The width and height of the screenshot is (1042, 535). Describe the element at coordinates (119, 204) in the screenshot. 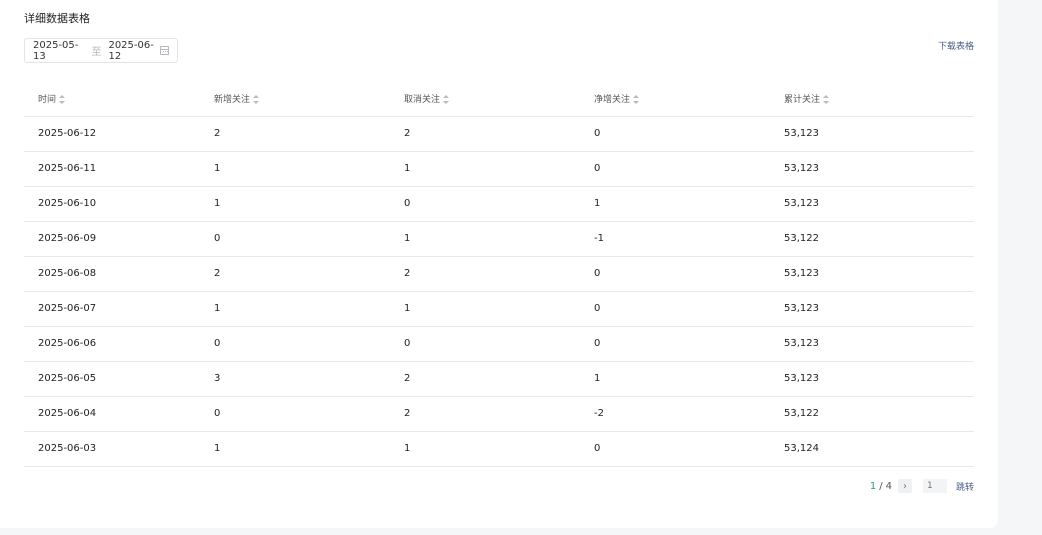

I see `table-cell: 2025-06-10` at that location.